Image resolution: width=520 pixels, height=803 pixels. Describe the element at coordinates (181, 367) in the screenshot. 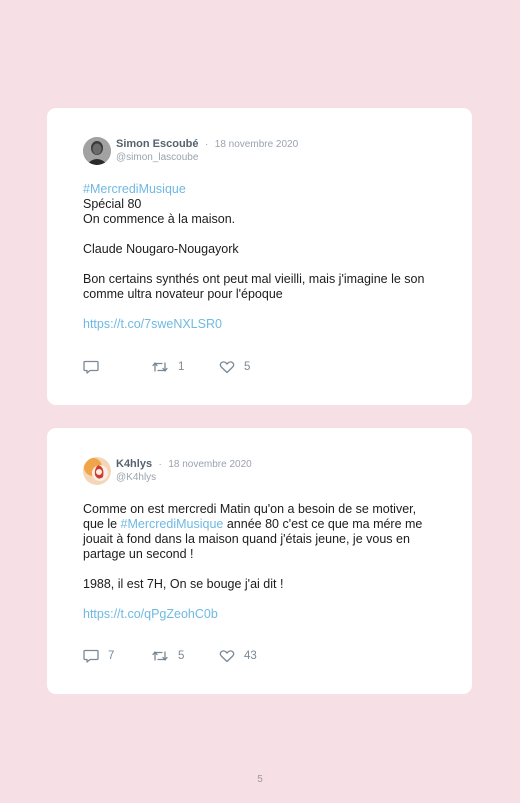

I see `retweet-count: 1` at that location.